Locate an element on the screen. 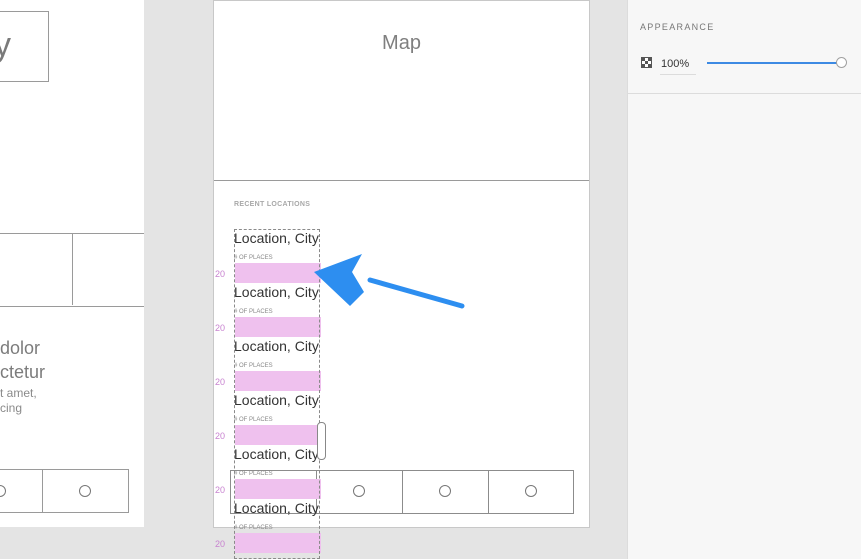 The height and width of the screenshot is (559, 861). grid-divider is located at coordinates (72, 269).